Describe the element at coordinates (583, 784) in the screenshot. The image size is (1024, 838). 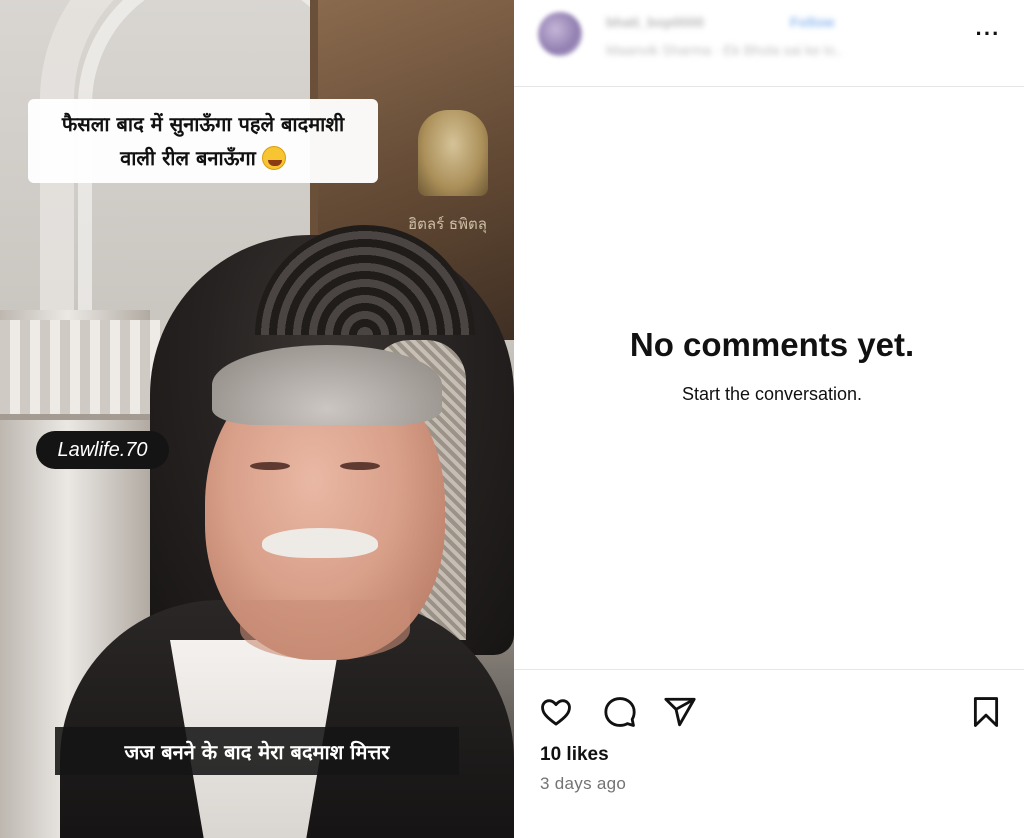
I see `post-timestamp: 3 days ago` at that location.